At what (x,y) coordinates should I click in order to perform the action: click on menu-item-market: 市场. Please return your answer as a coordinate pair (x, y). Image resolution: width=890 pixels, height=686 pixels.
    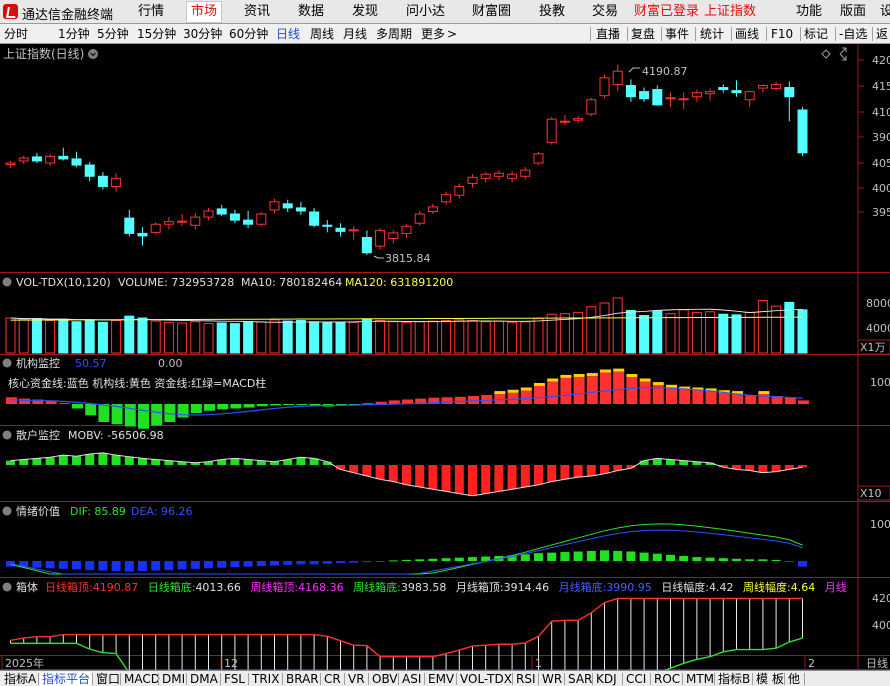
    Looking at the image, I should click on (204, 12).